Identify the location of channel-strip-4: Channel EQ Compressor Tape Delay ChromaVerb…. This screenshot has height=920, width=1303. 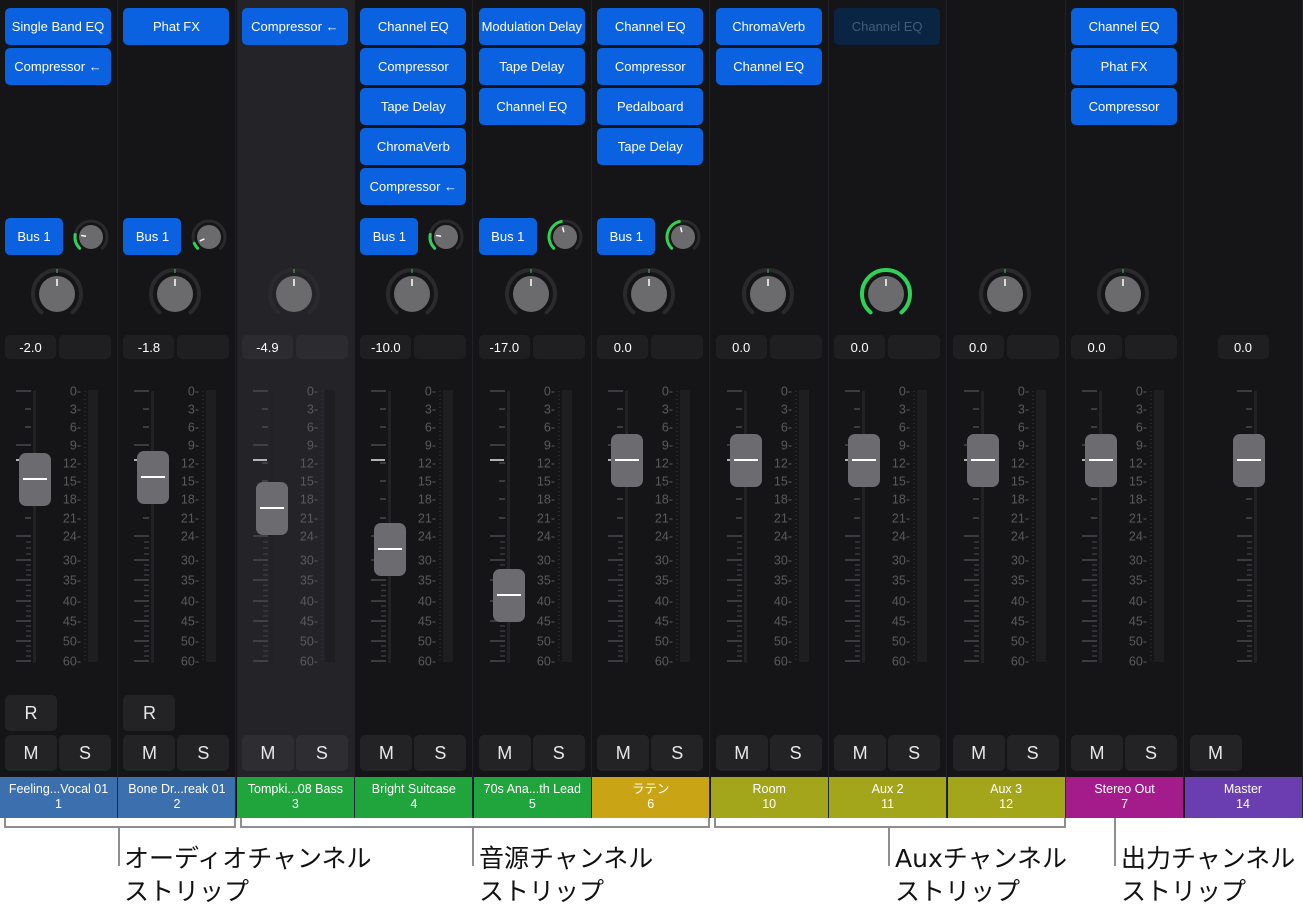
(414, 409).